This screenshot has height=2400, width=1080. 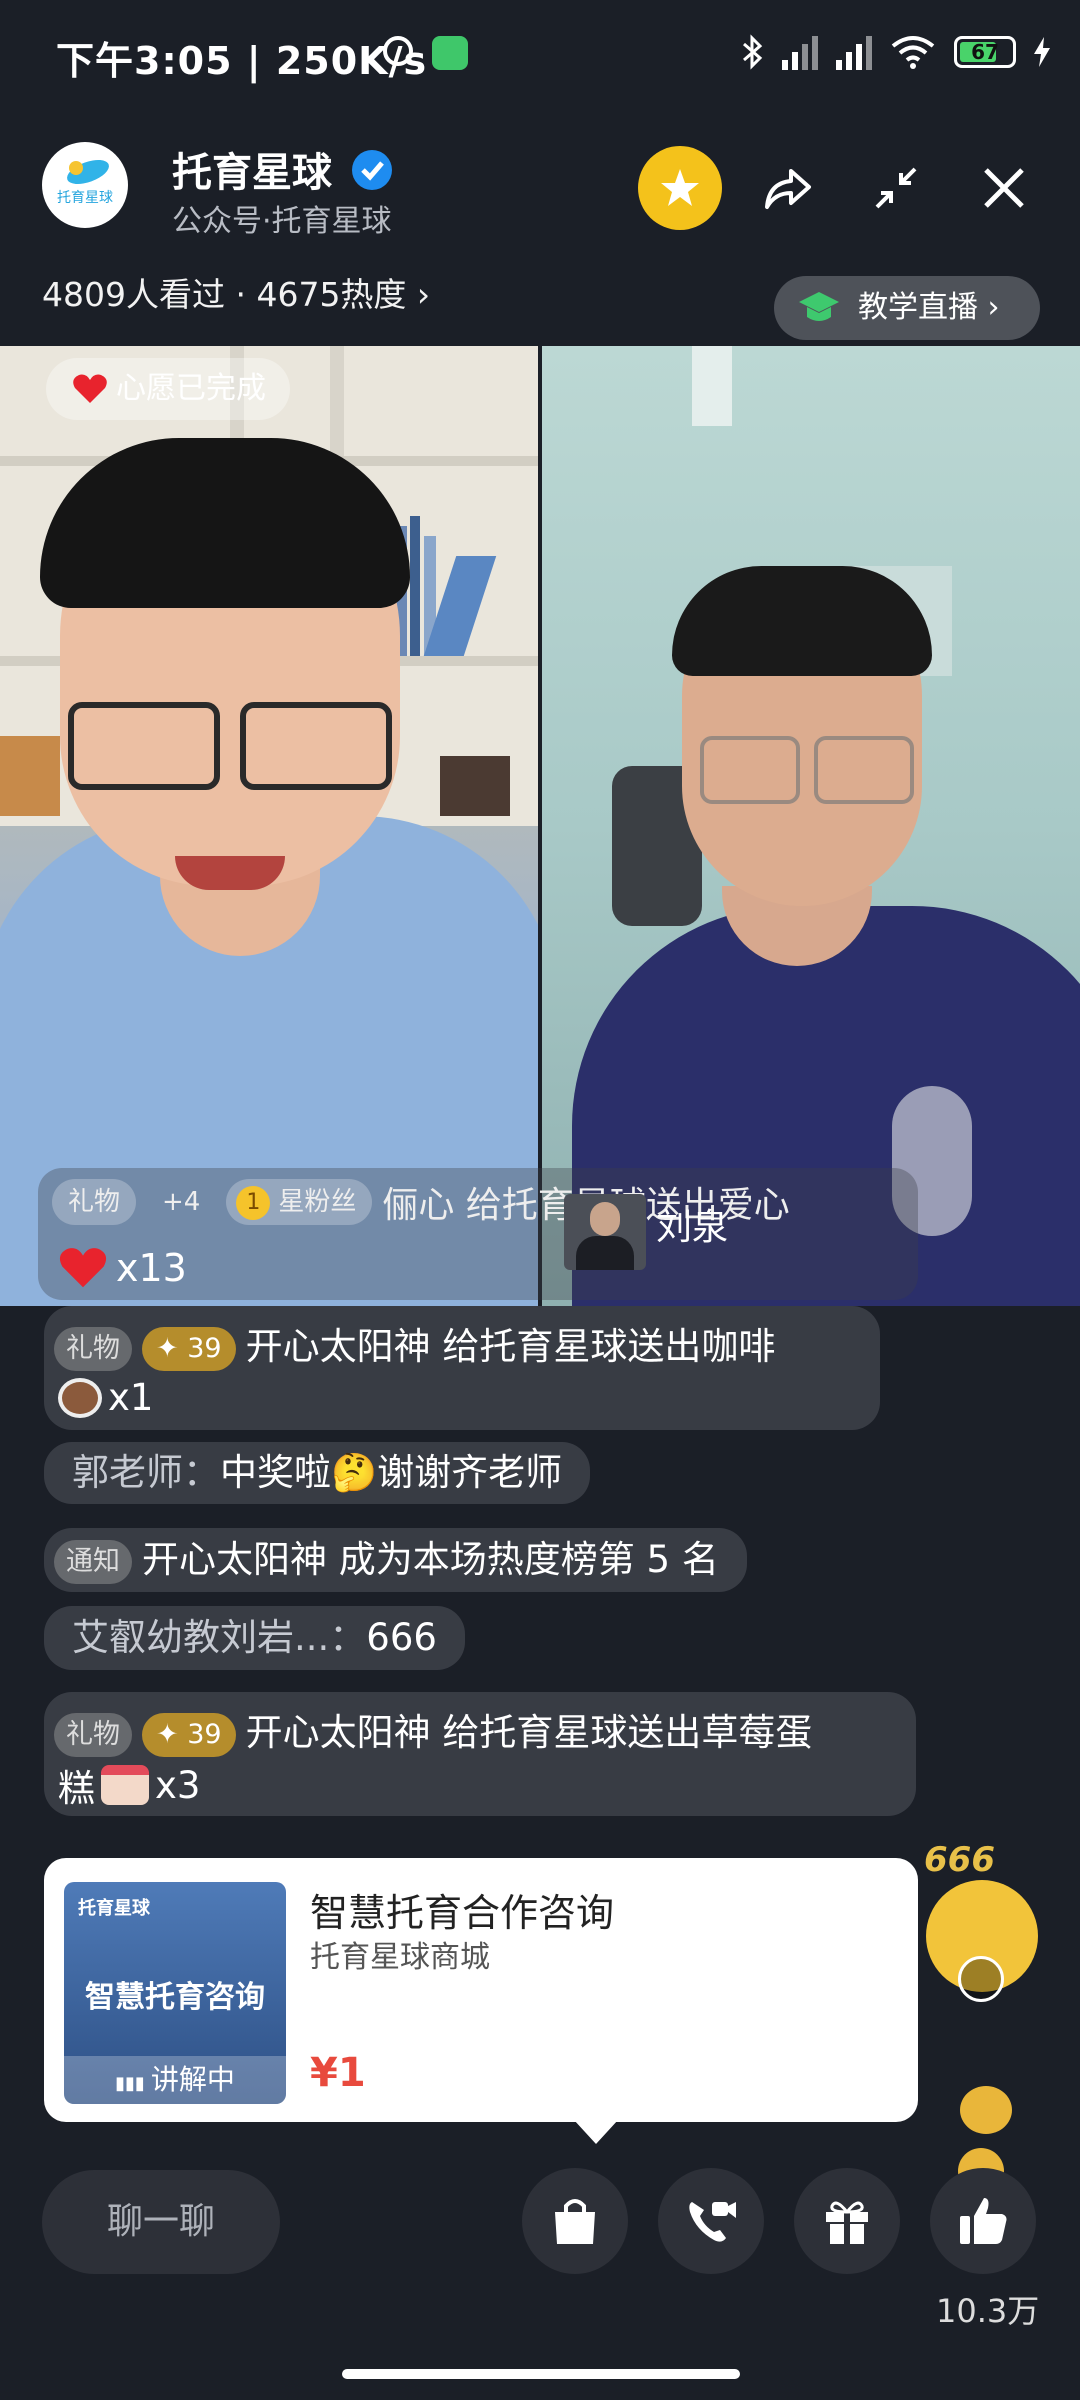 I want to click on message-user: 艾叡幼教刘岩...：, so click(x=219, y=1637).